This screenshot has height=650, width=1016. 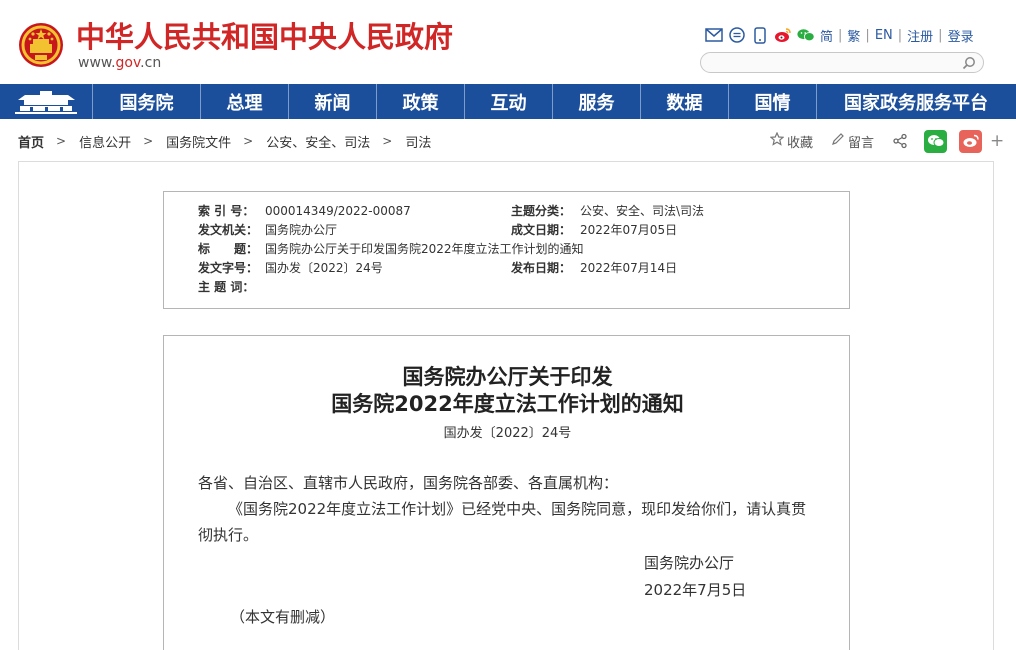 I want to click on meta-written-date: 成文日期： 2022年07月05日, so click(x=594, y=230).